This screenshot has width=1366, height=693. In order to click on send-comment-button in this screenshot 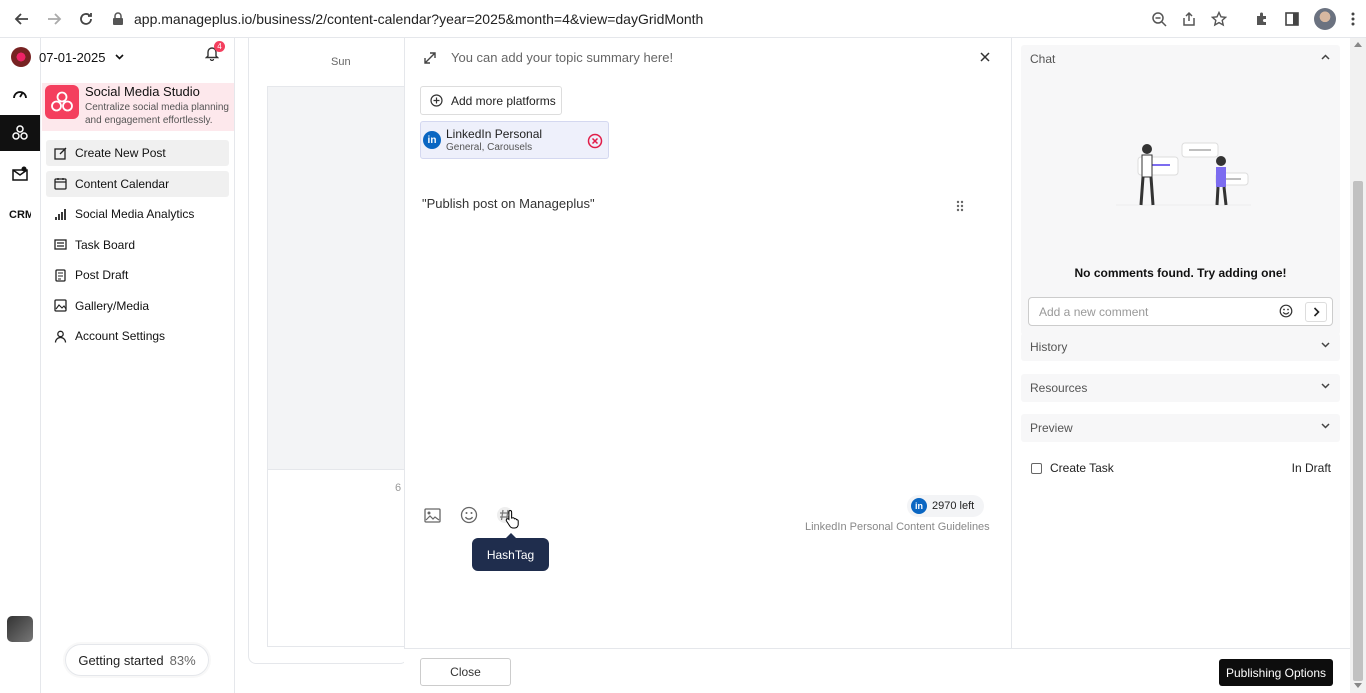, I will do `click(1316, 312)`.